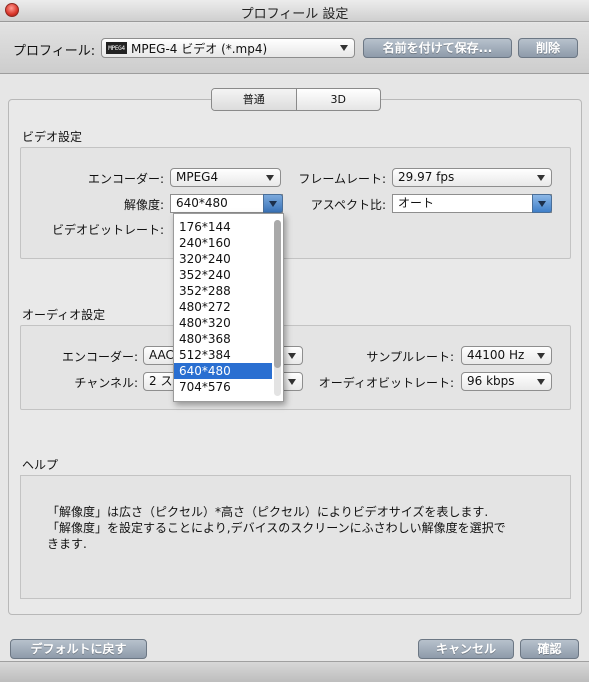  I want to click on delete-button: 削除, so click(548, 48).